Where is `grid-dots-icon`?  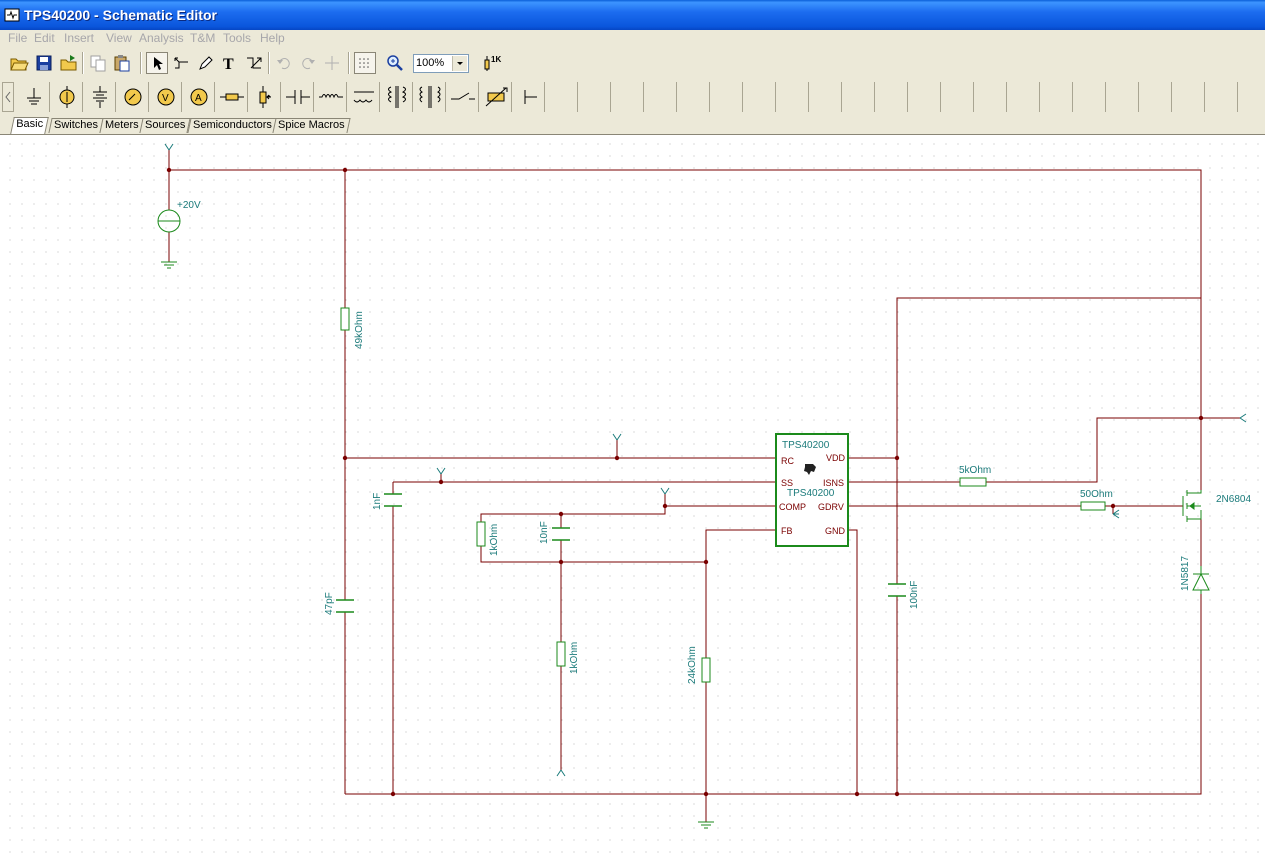
grid-dots-icon is located at coordinates (365, 63).